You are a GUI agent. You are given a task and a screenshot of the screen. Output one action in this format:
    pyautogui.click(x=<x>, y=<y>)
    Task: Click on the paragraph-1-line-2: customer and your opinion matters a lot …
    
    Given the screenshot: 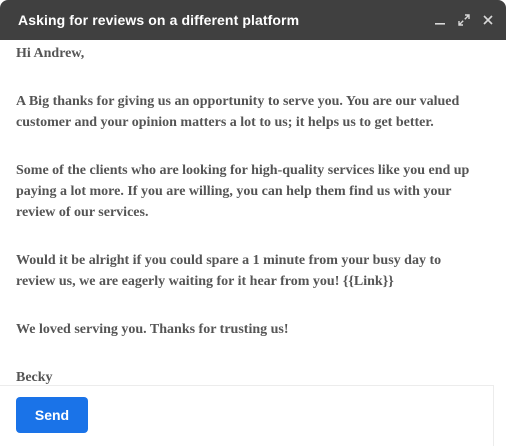 What is the action you would take?
    pyautogui.click(x=225, y=122)
    